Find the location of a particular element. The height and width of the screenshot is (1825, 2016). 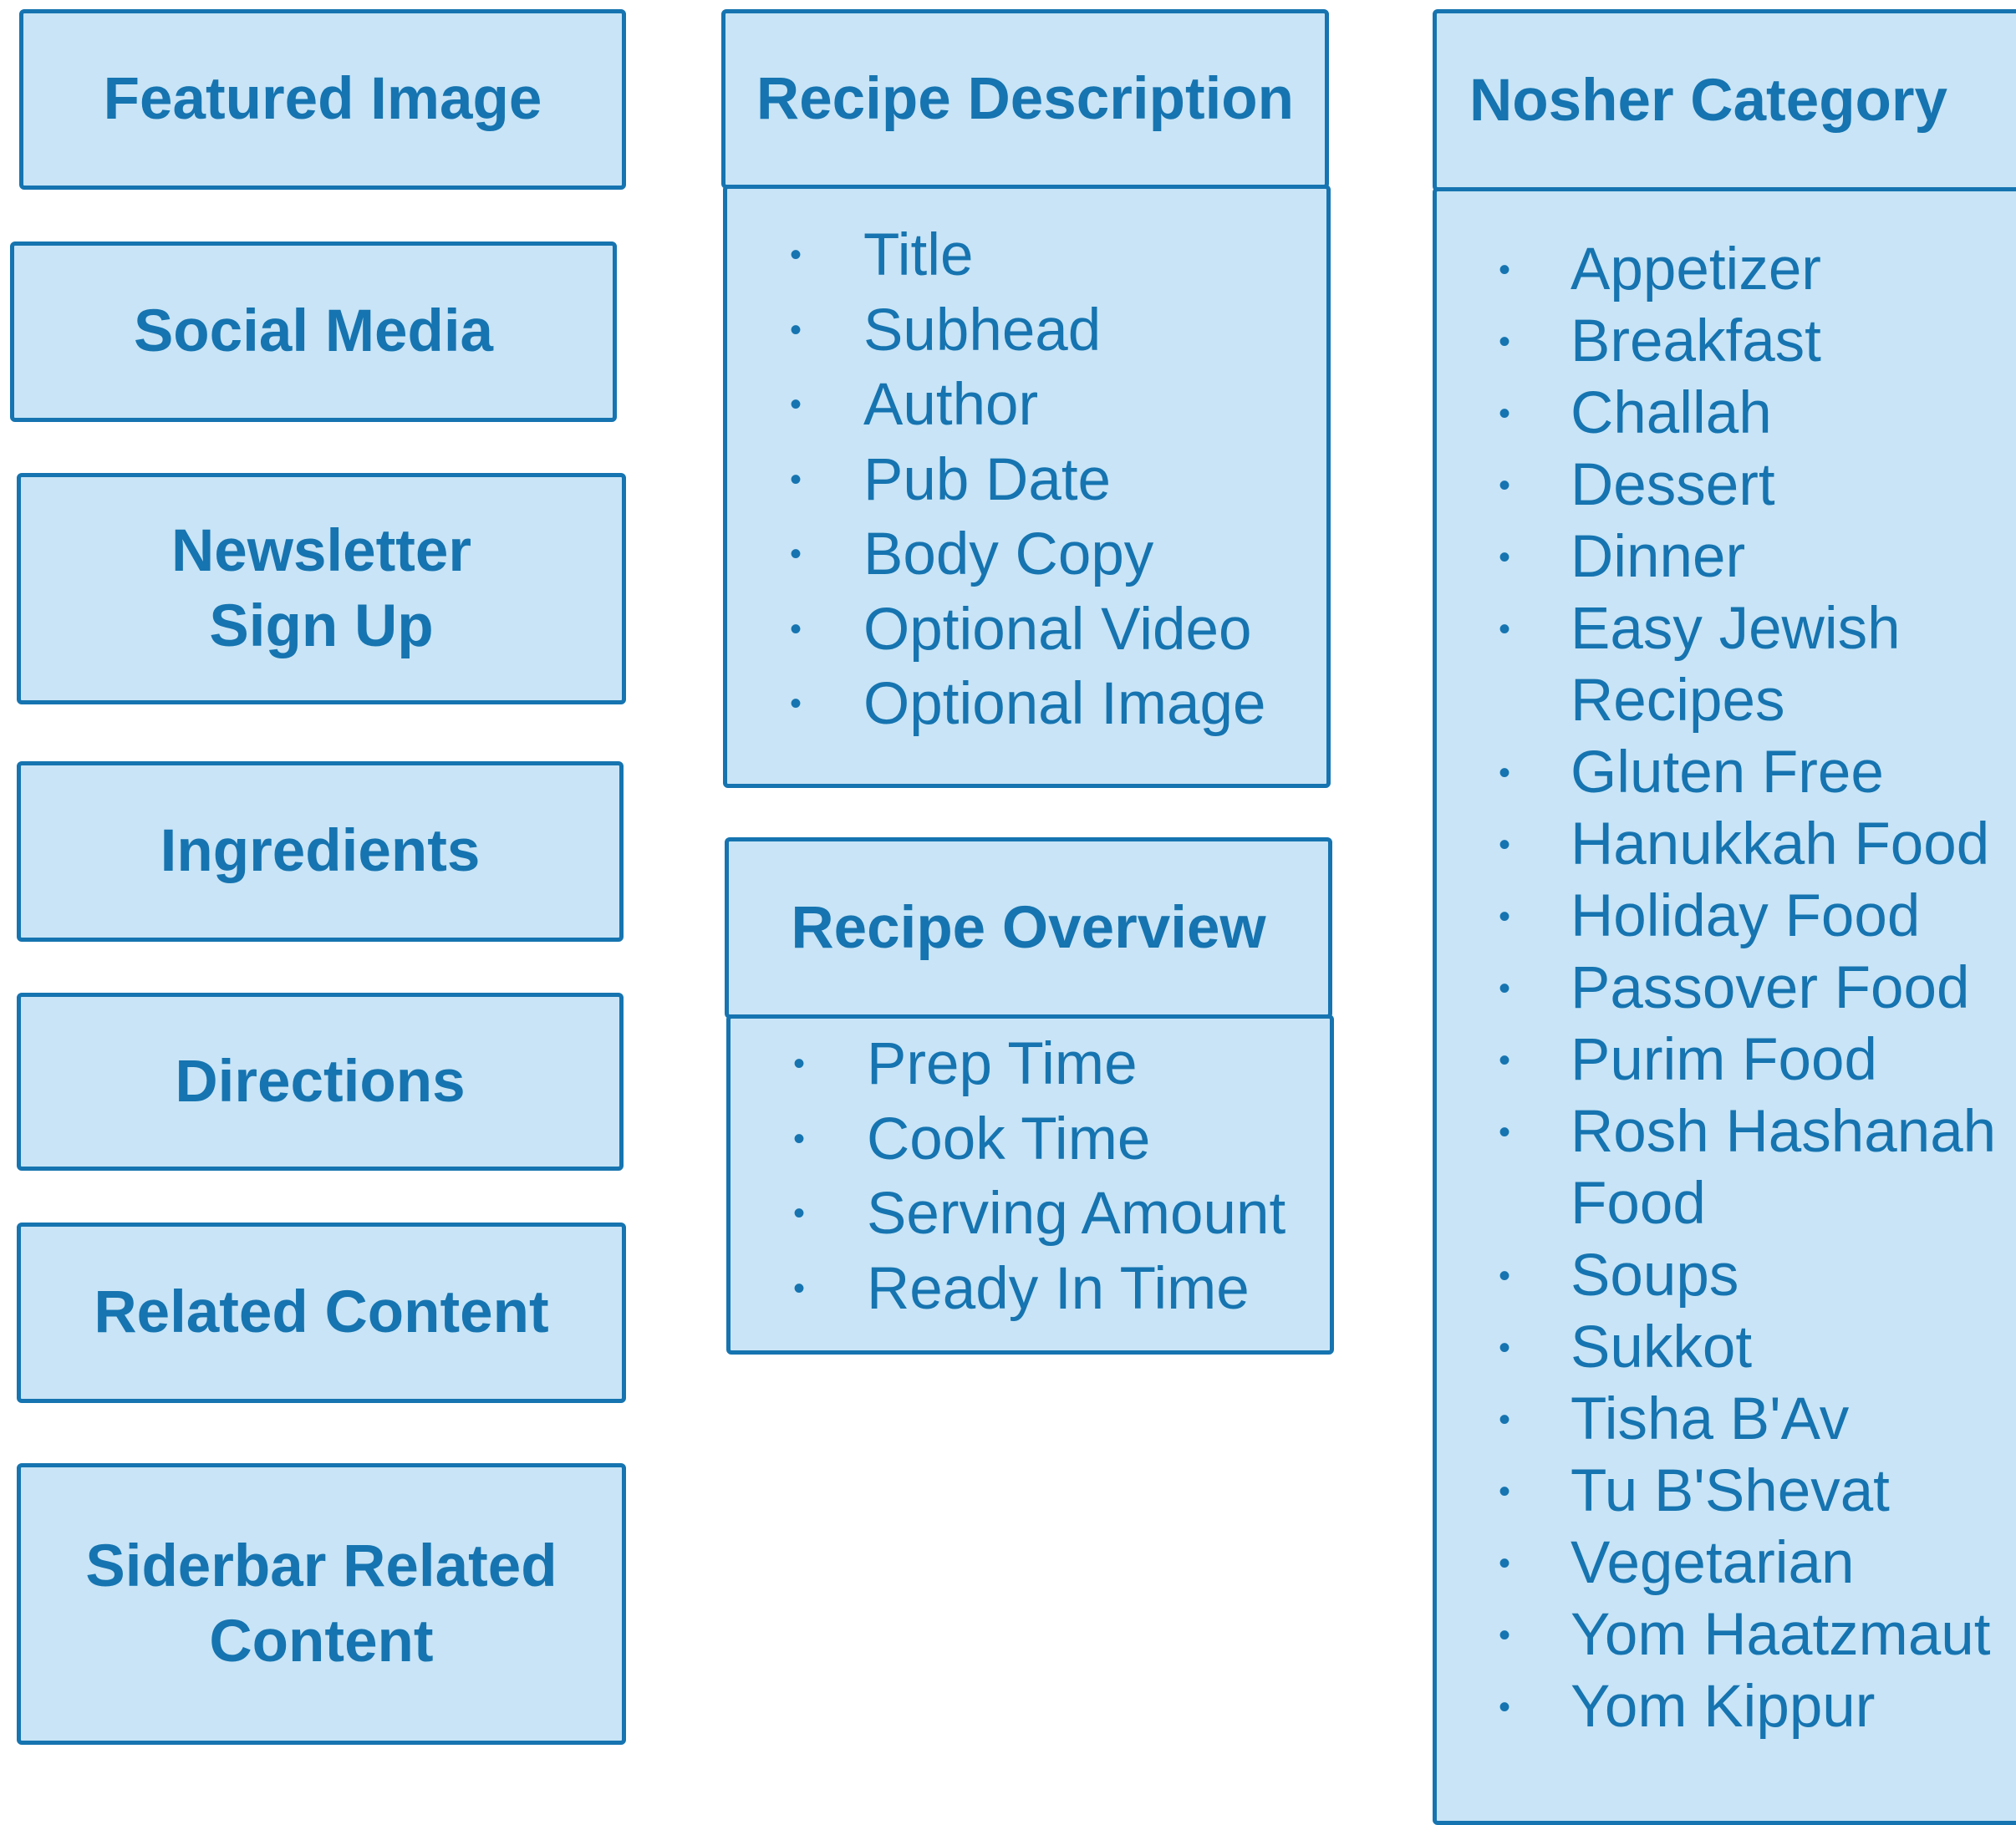

nosher-category-item-label: Dinner is located at coordinates (1658, 557).